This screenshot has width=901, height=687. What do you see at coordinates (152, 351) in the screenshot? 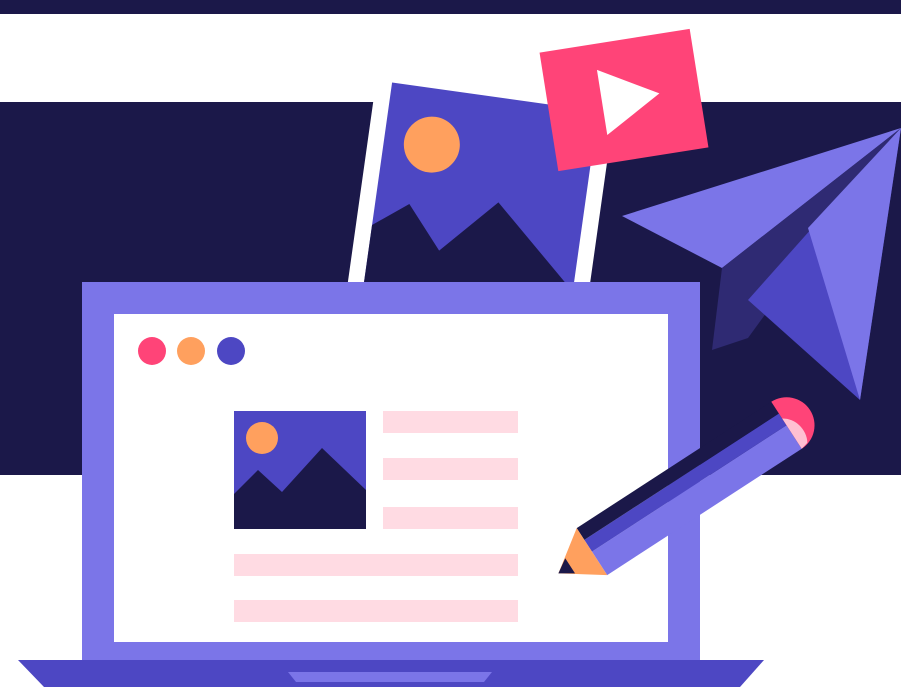
I see `window-dot-red` at bounding box center [152, 351].